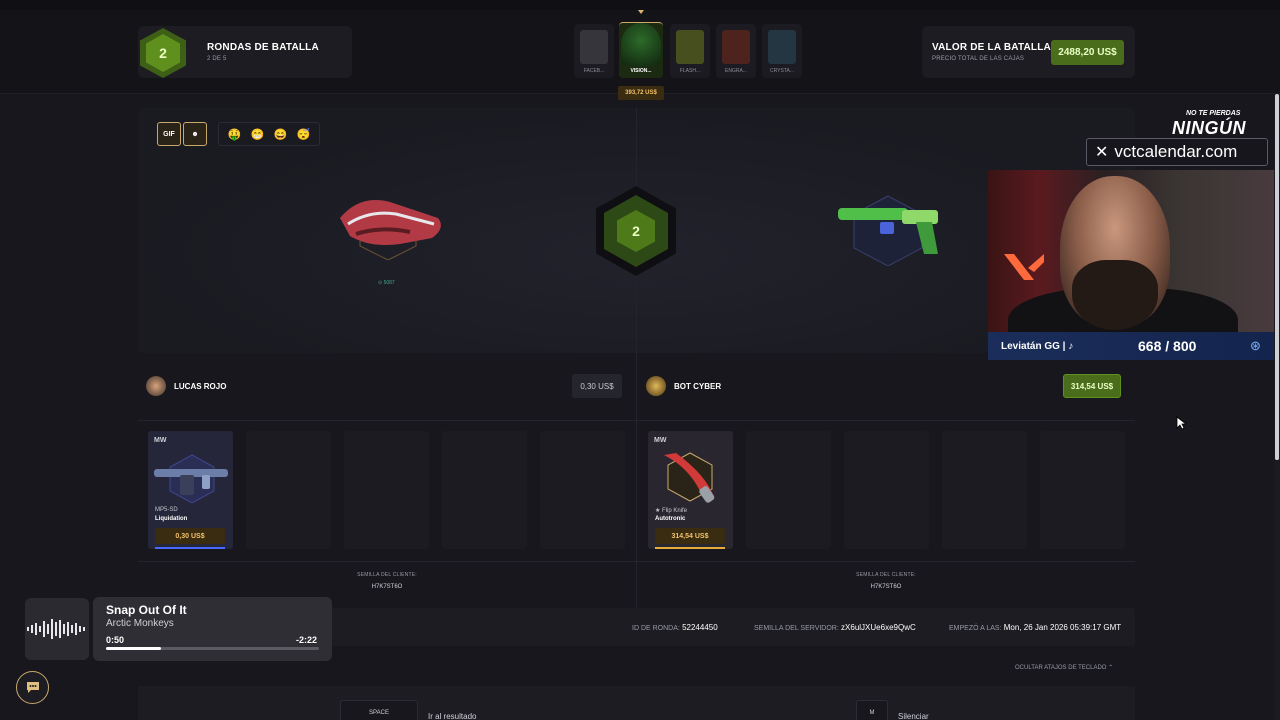  What do you see at coordinates (269, 134) in the screenshot?
I see `emoji-picker: 🤑 😁 😄 😴` at bounding box center [269, 134].